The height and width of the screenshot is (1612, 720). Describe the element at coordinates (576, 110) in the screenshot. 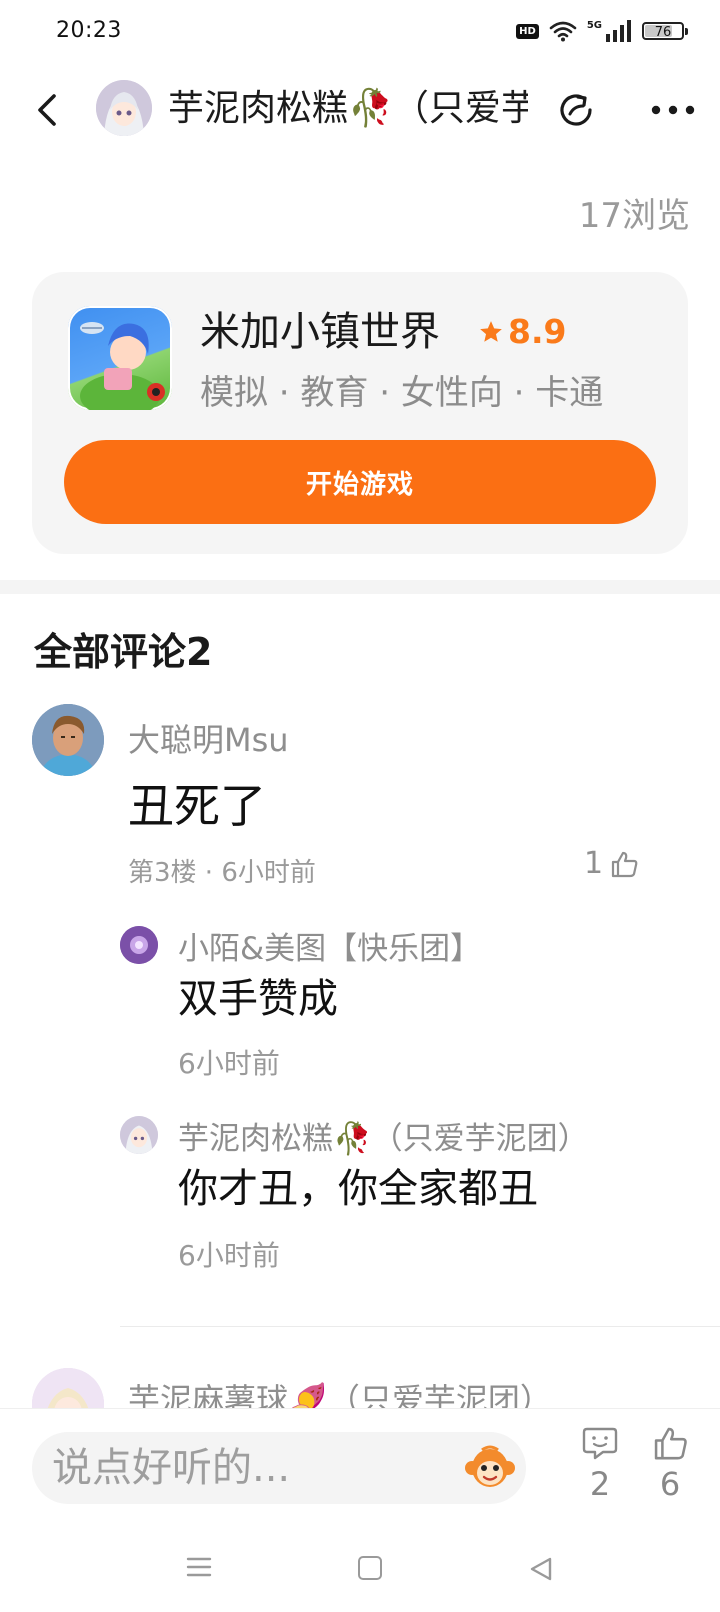

I see `share-icon` at that location.